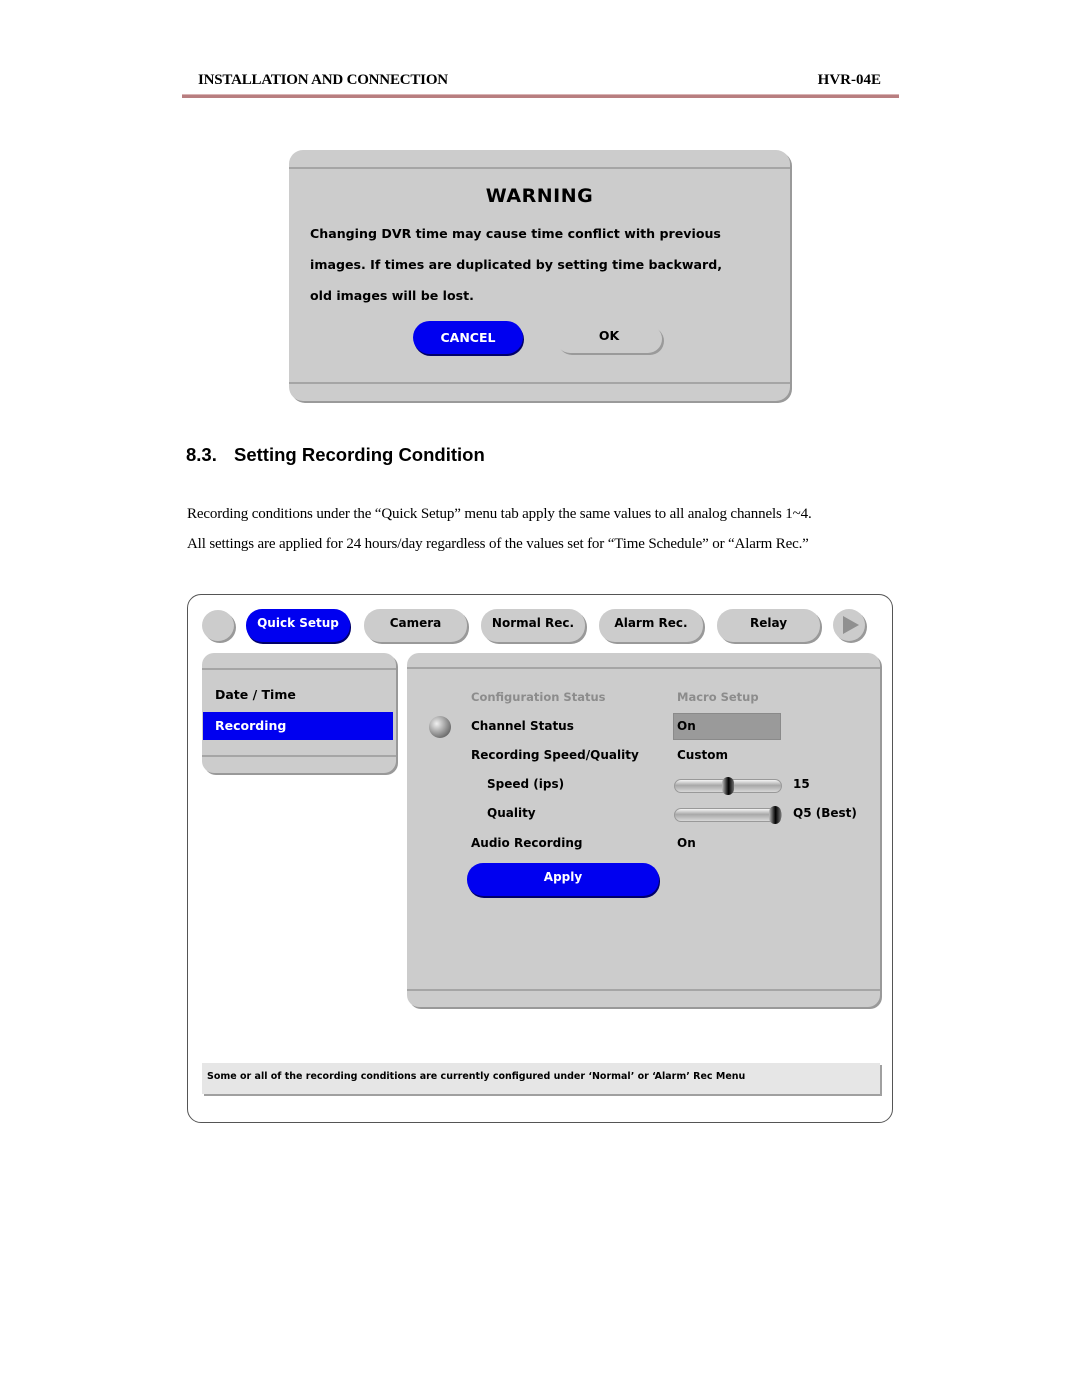 This screenshot has width=1080, height=1397. Describe the element at coordinates (539, 383) in the screenshot. I see `dialog-bottom-divider` at that location.